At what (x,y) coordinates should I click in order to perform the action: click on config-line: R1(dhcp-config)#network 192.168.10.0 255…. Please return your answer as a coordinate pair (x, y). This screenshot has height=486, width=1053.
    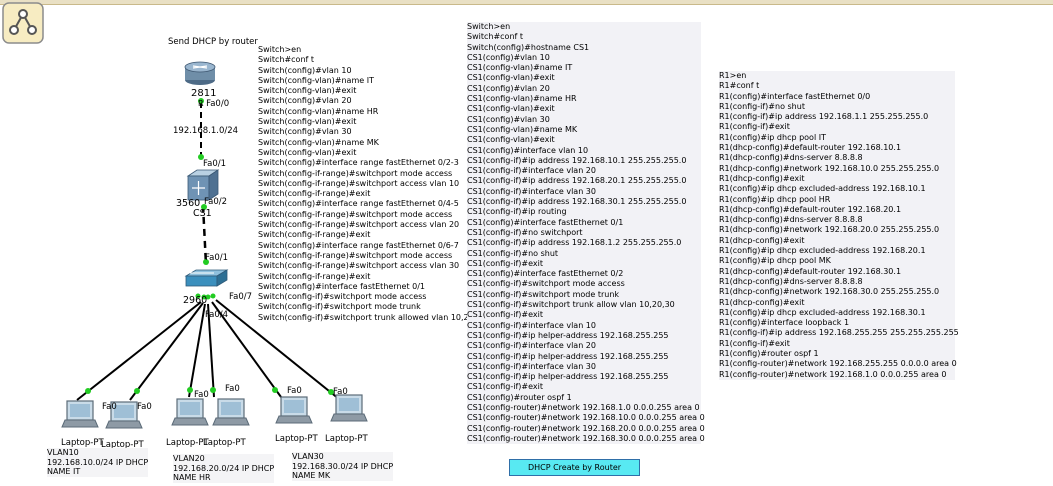
    Looking at the image, I should click on (829, 168).